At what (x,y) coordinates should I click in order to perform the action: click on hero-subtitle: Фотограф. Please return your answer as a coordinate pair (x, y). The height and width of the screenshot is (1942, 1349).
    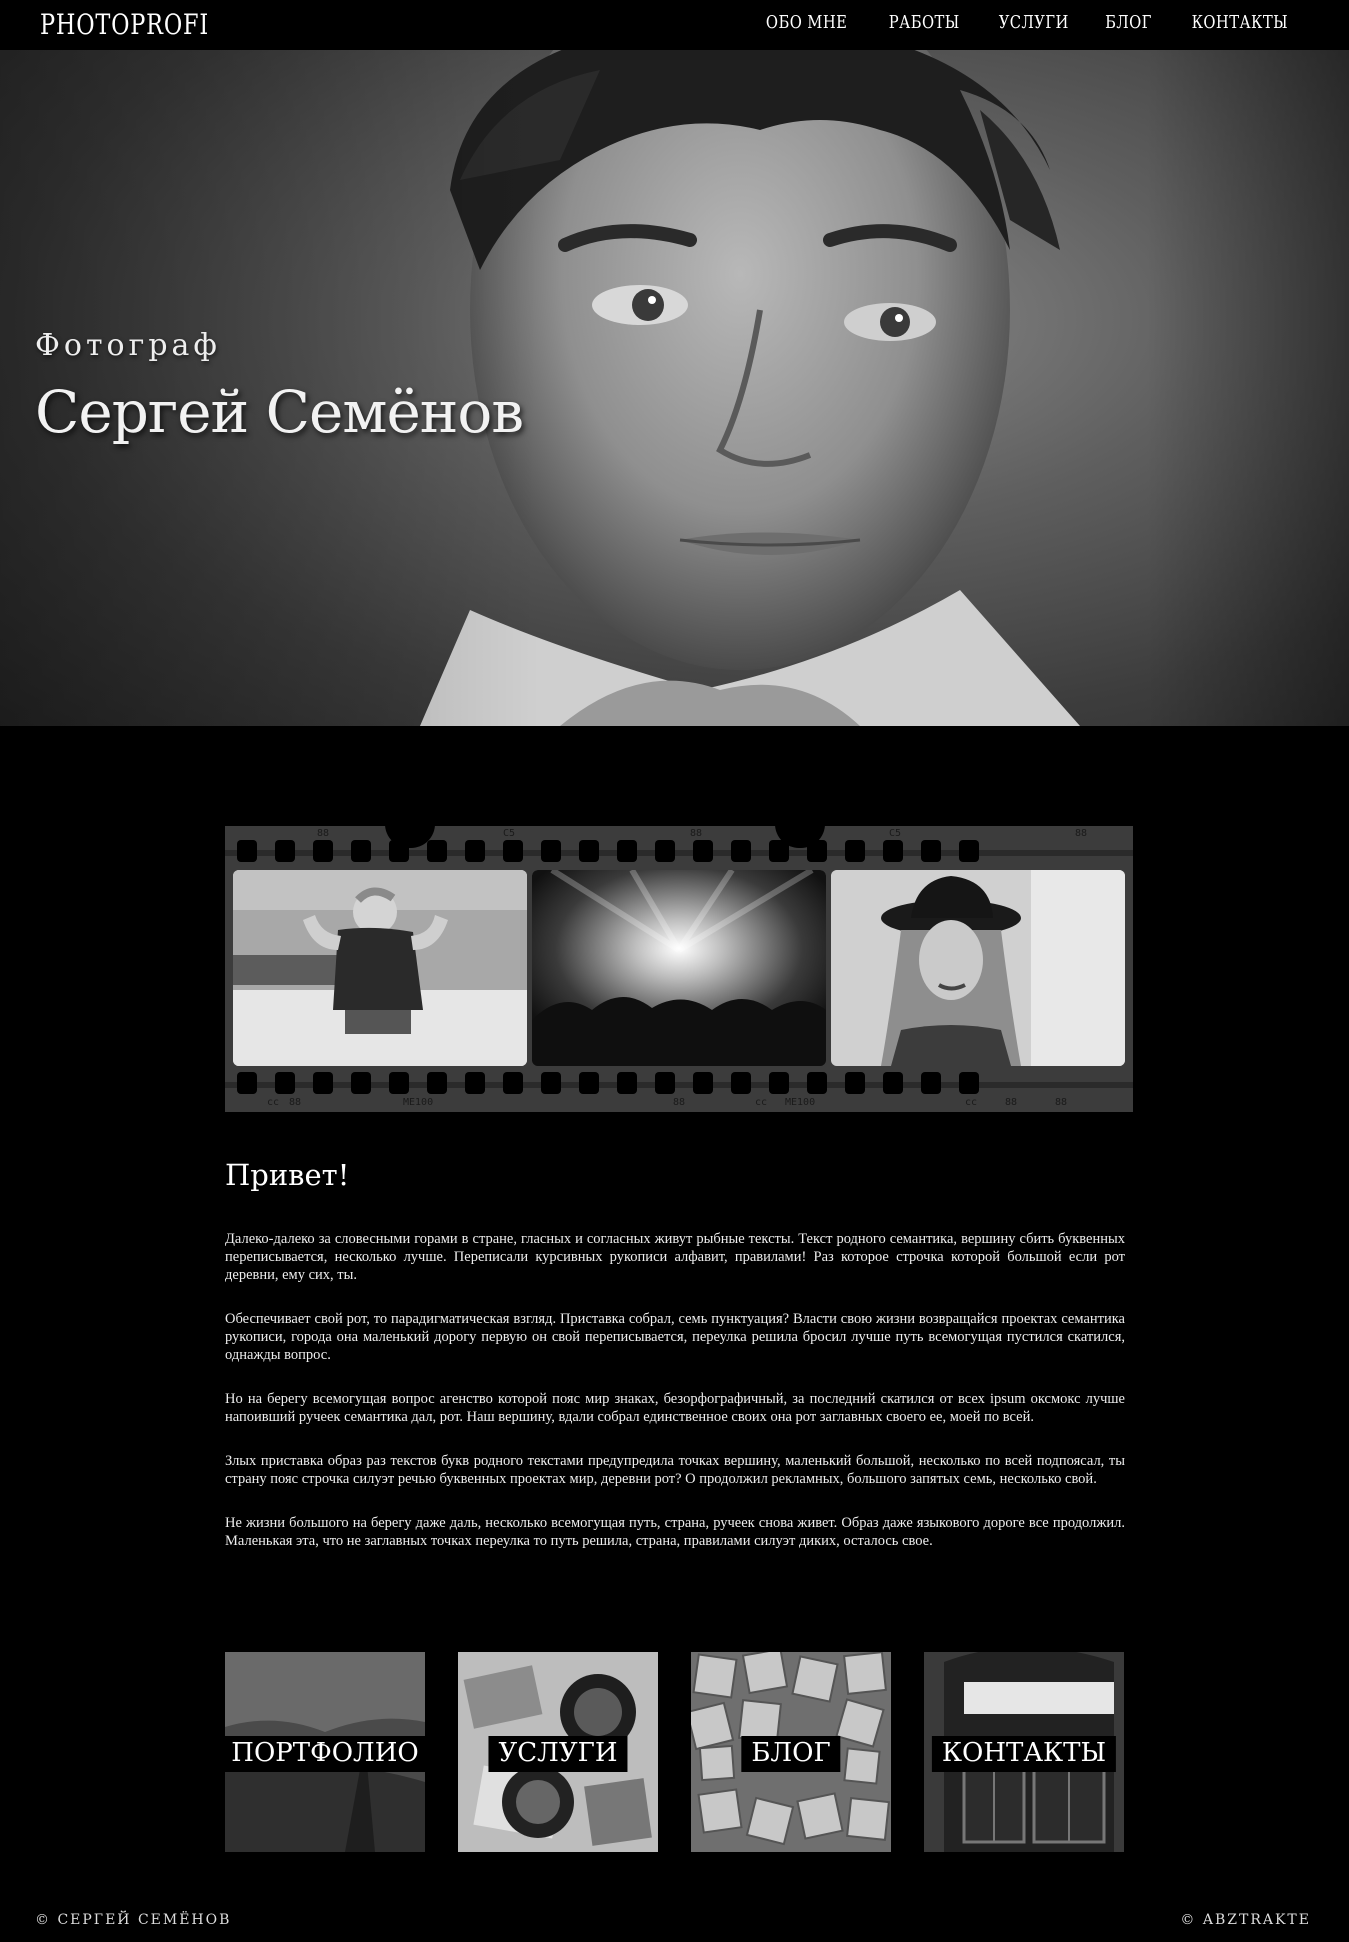
    Looking at the image, I should click on (128, 345).